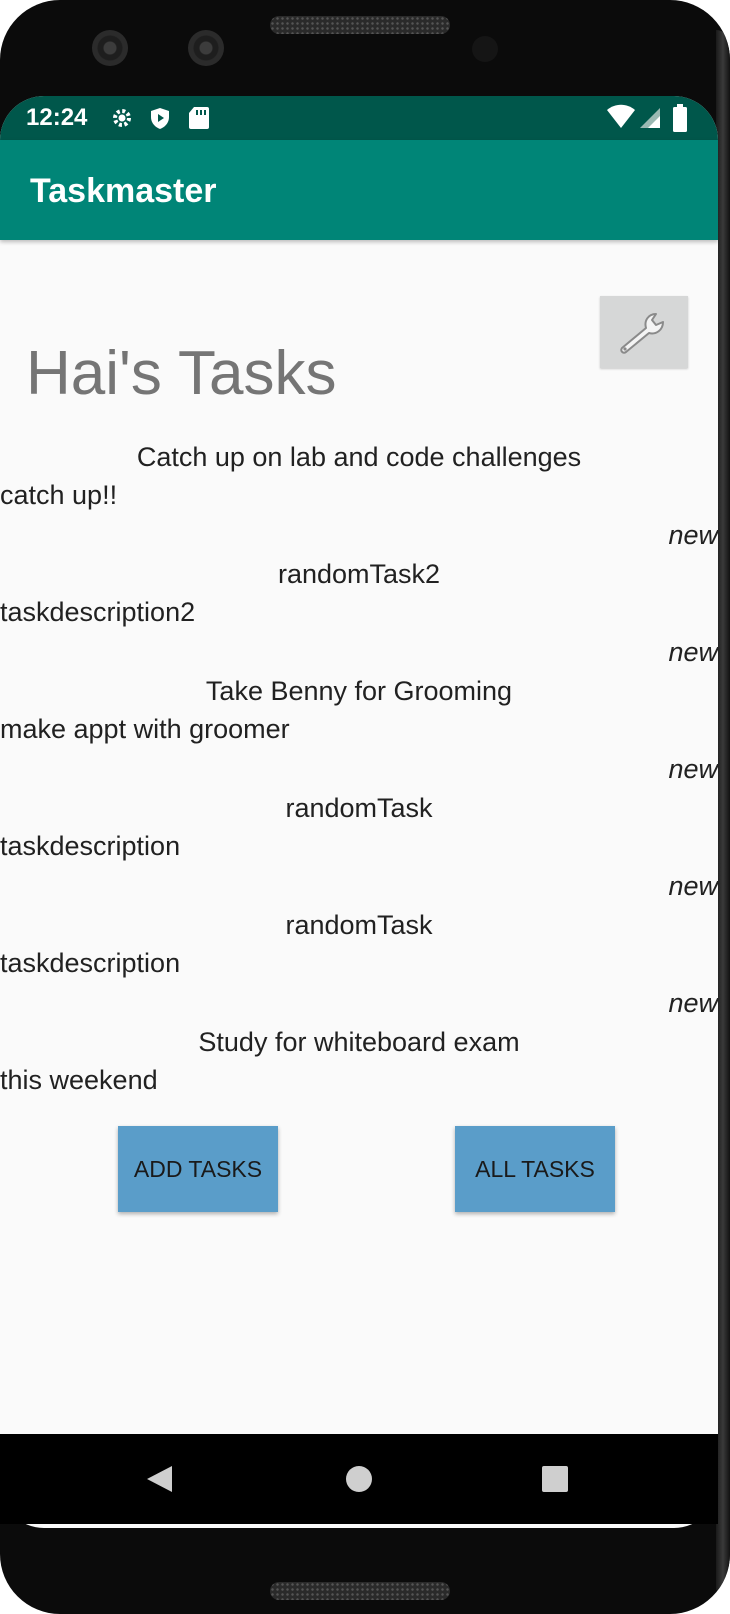  I want to click on app-title: Taskmaster, so click(123, 191).